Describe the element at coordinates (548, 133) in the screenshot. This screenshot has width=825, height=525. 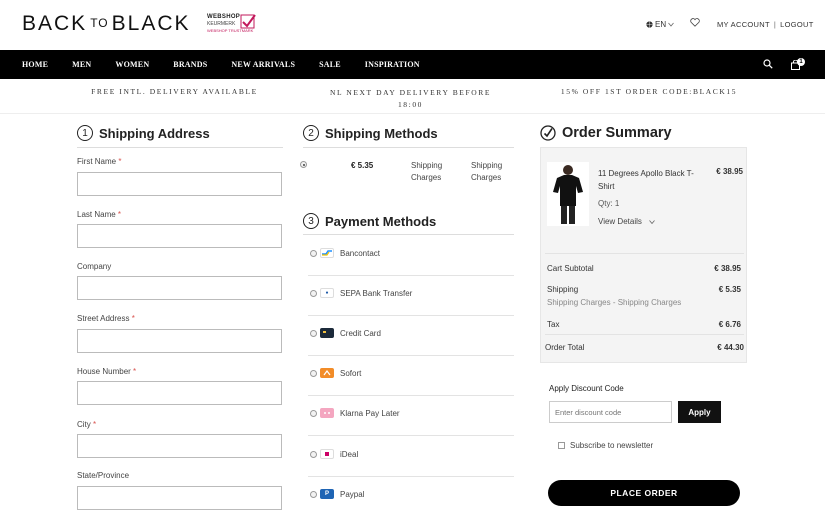
I see `check-circle-icon` at that location.